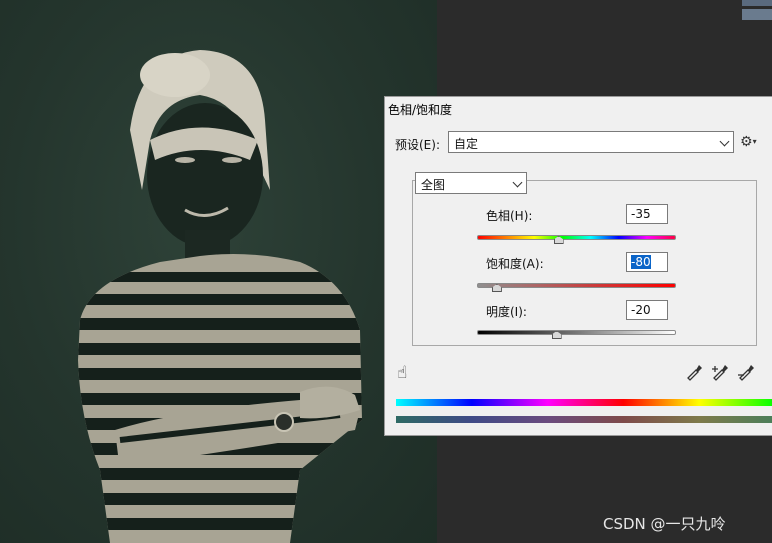  Describe the element at coordinates (506, 312) in the screenshot. I see `lightness-label: 明度(I):` at that location.